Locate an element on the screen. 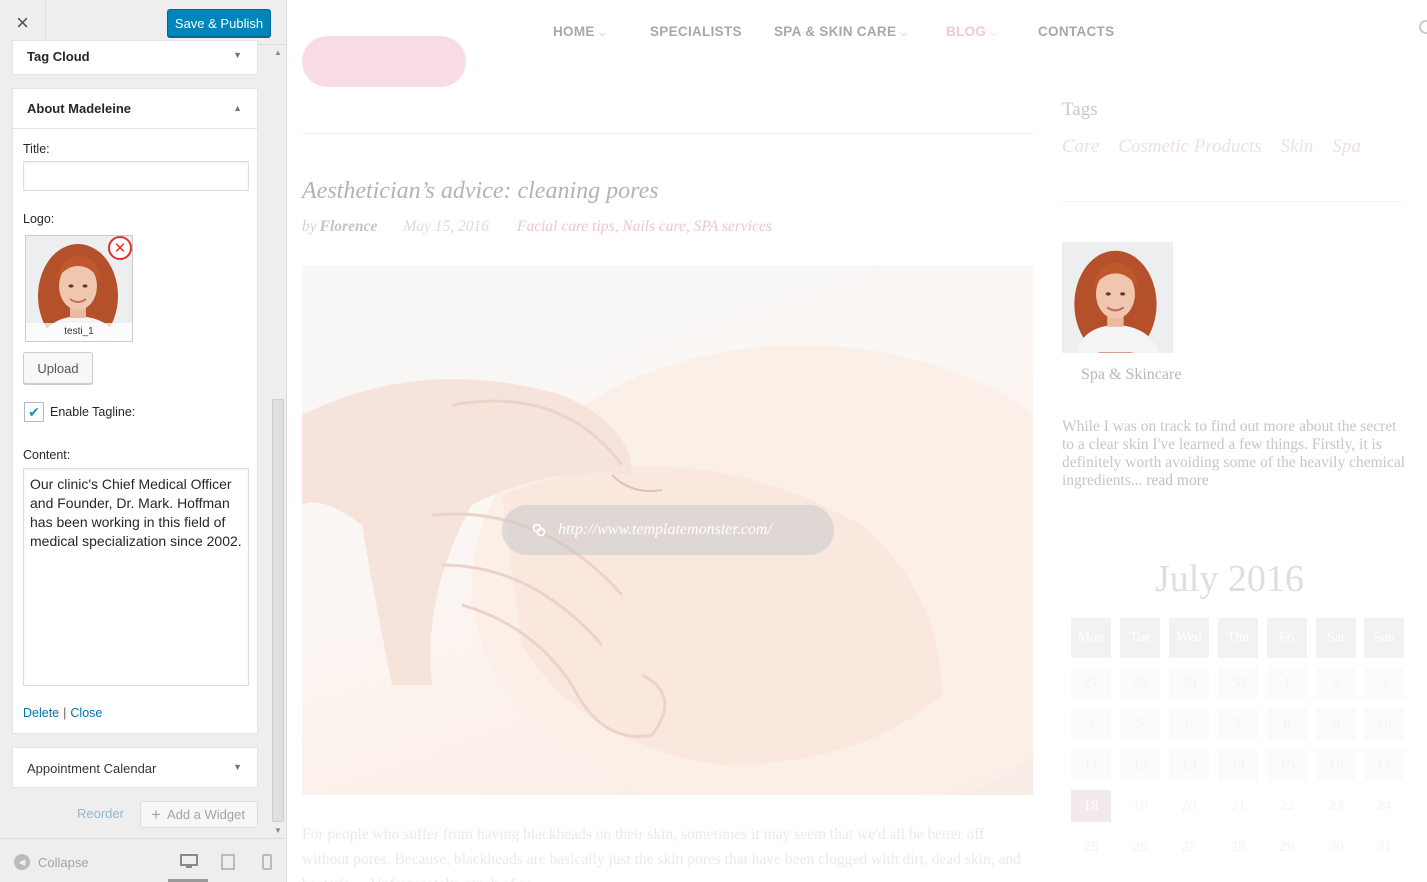 This screenshot has height=882, width=1427. widget-appointment-calendar: Appointment Calendar ▼ is located at coordinates (135, 767).